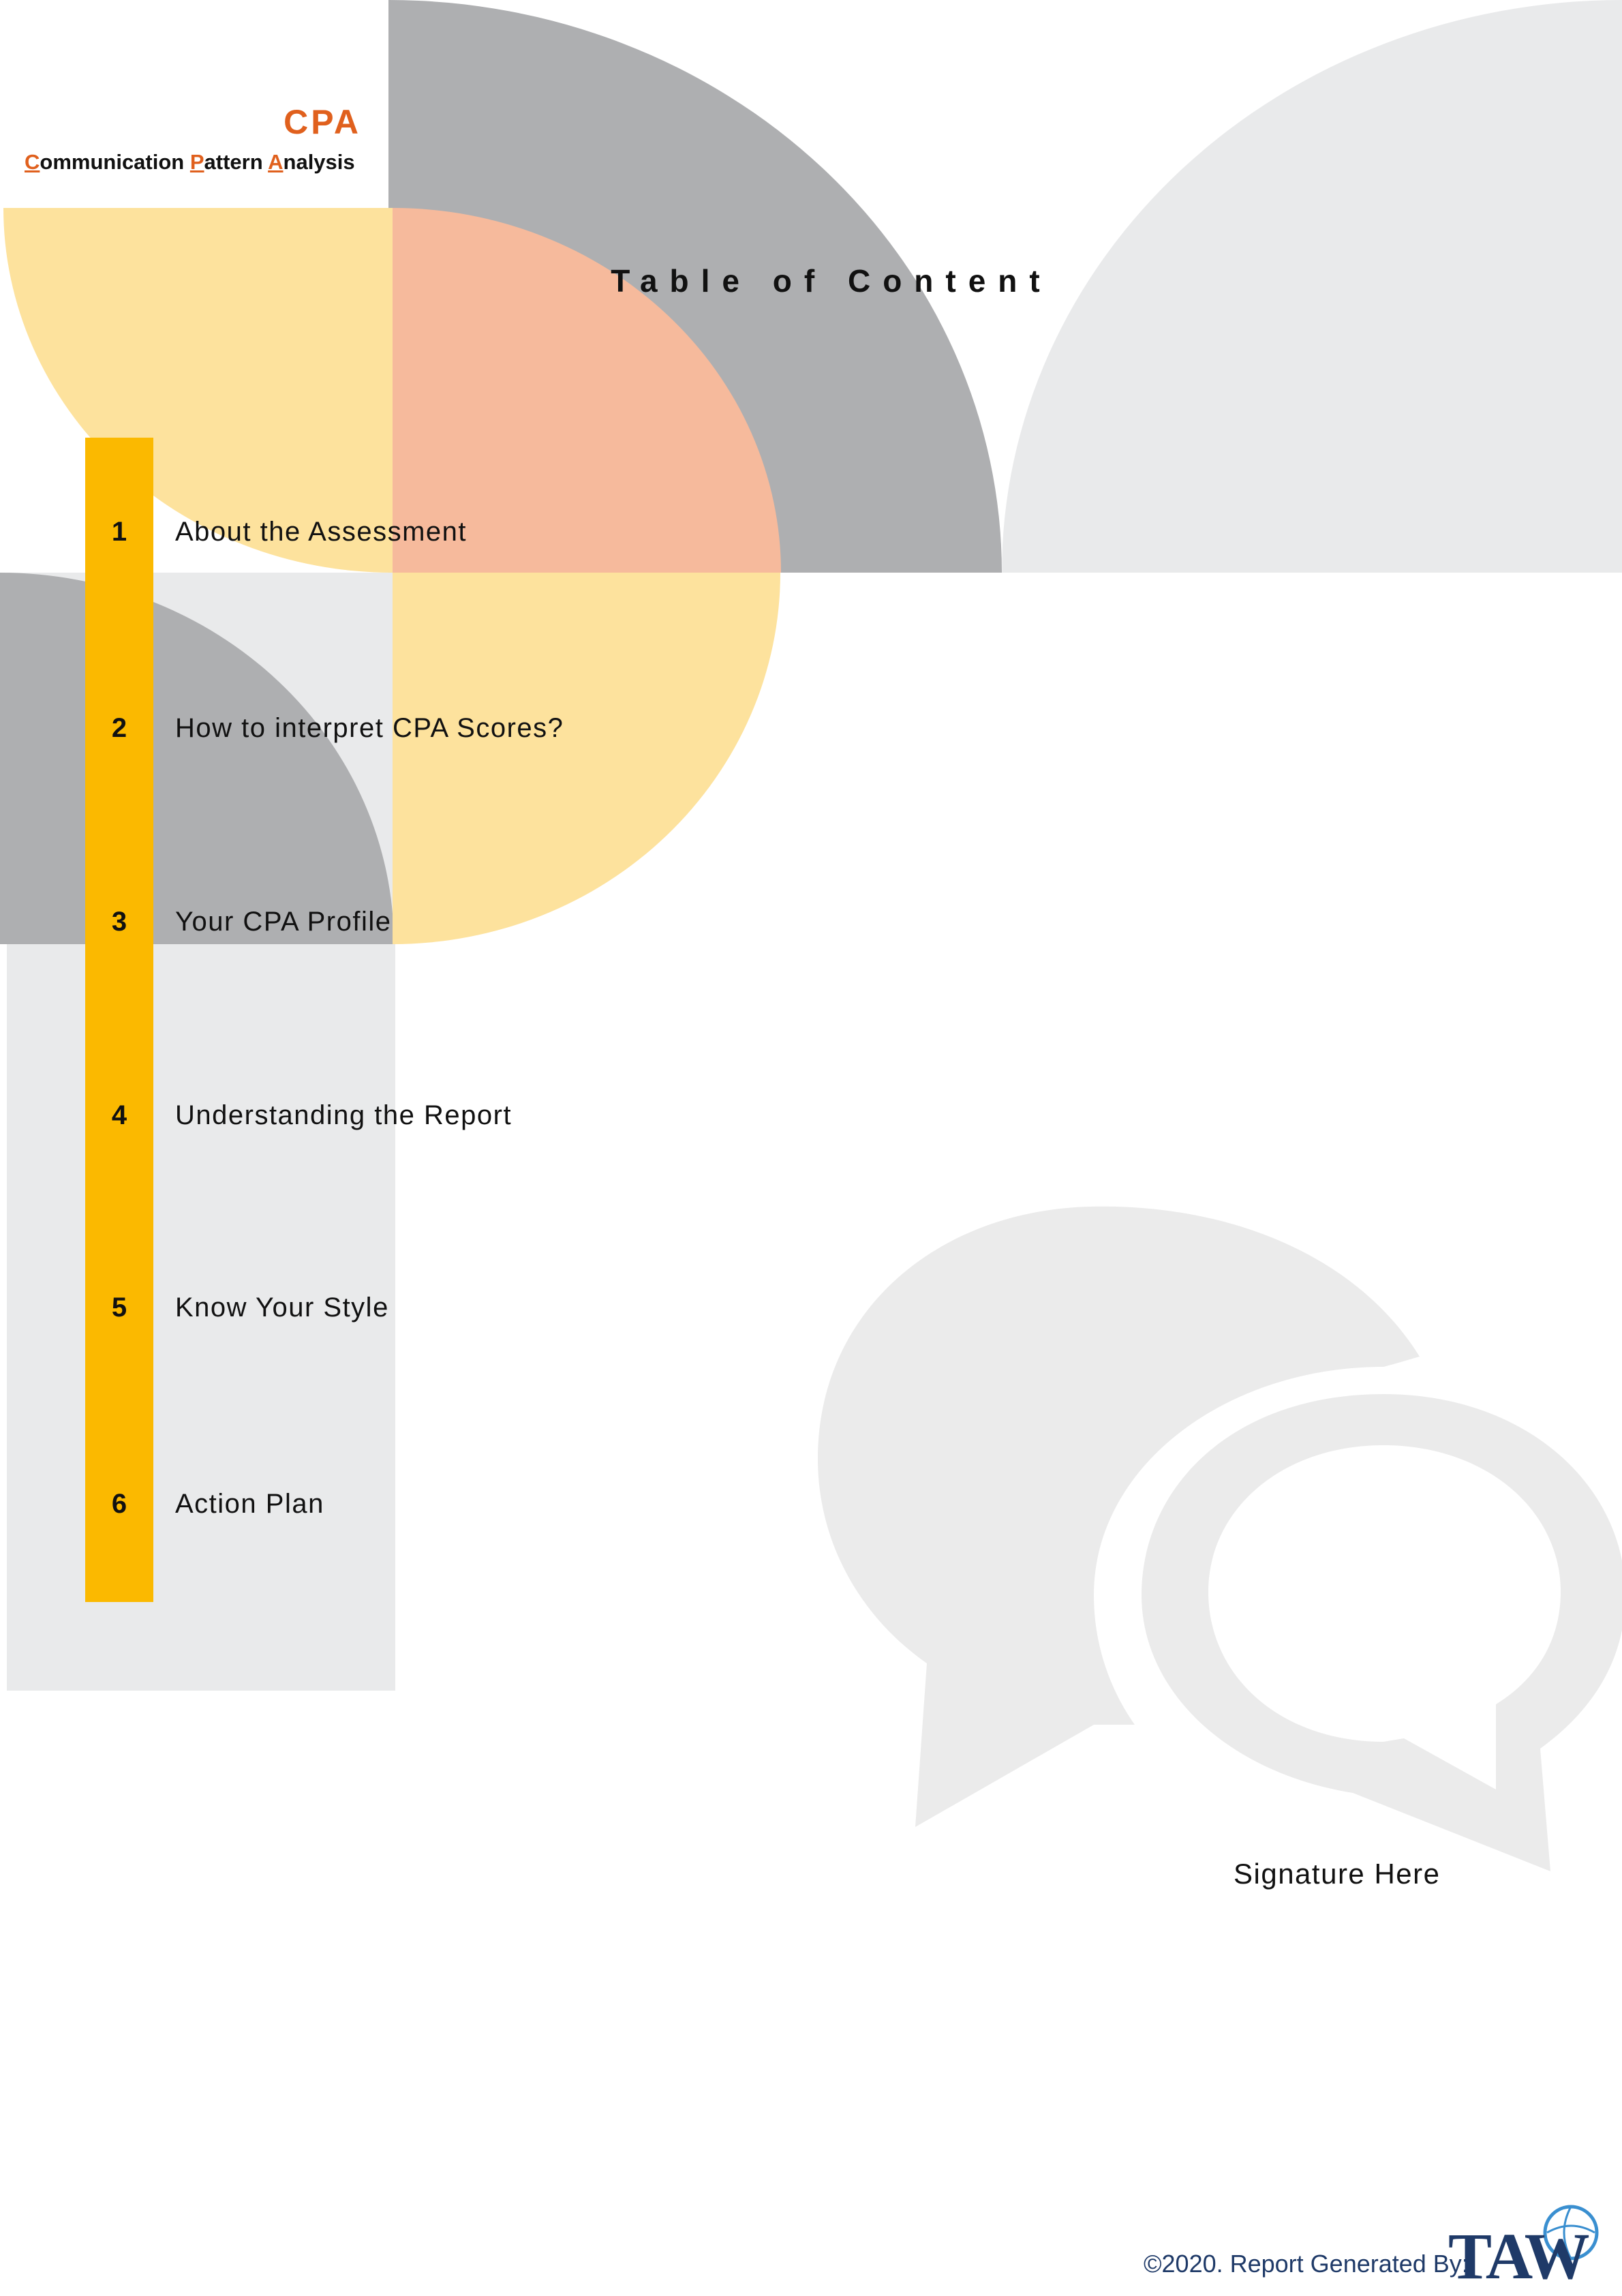 The width and height of the screenshot is (1622, 2296). What do you see at coordinates (276, 162) in the screenshot?
I see `brand-initial: A` at bounding box center [276, 162].